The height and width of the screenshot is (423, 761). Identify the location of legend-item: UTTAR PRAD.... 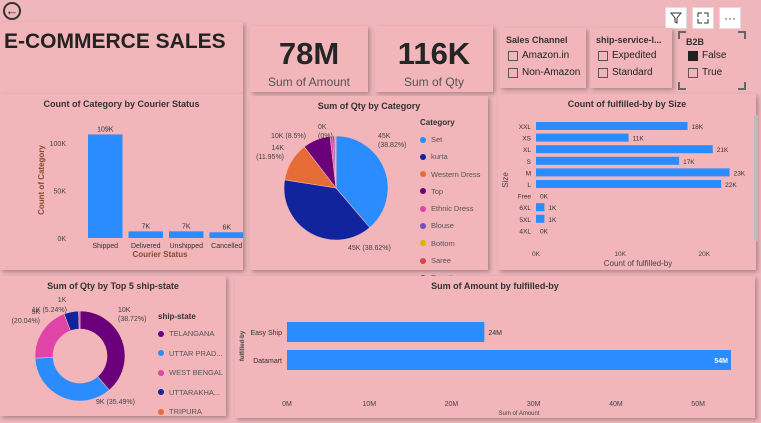
(190, 353).